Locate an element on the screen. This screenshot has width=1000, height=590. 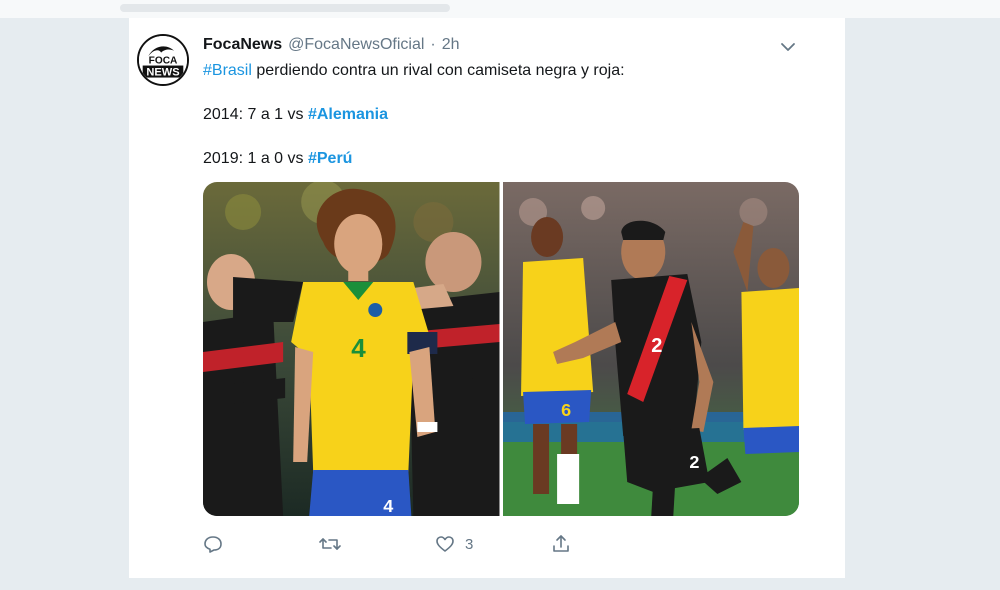
retweet-icon is located at coordinates (330, 544).